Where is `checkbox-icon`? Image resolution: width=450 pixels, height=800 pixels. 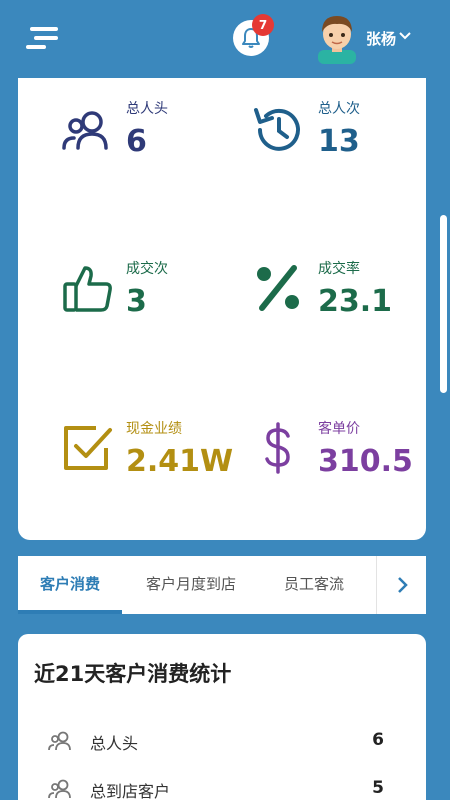
checkbox-icon is located at coordinates (88, 448).